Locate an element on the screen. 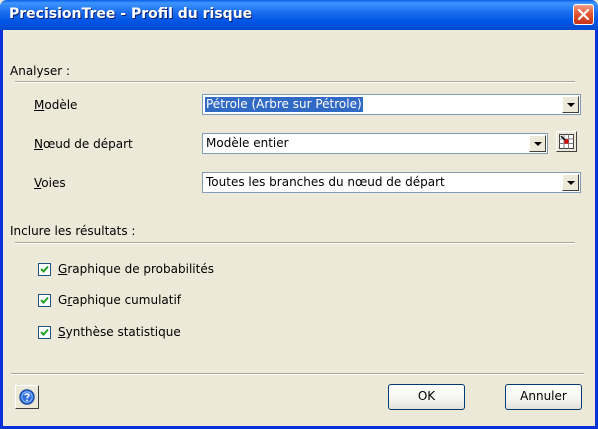 The image size is (598, 429). start-node-label-rest: œud de départ is located at coordinates (87, 144).